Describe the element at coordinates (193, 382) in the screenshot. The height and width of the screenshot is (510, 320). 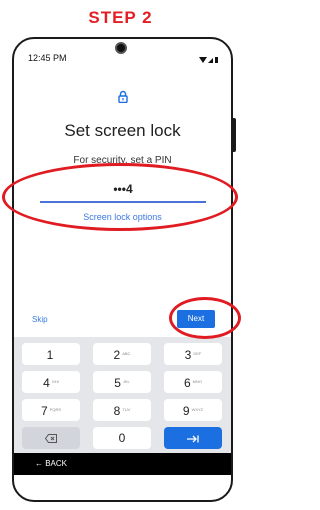
I see `key-6: 6 MNO` at that location.